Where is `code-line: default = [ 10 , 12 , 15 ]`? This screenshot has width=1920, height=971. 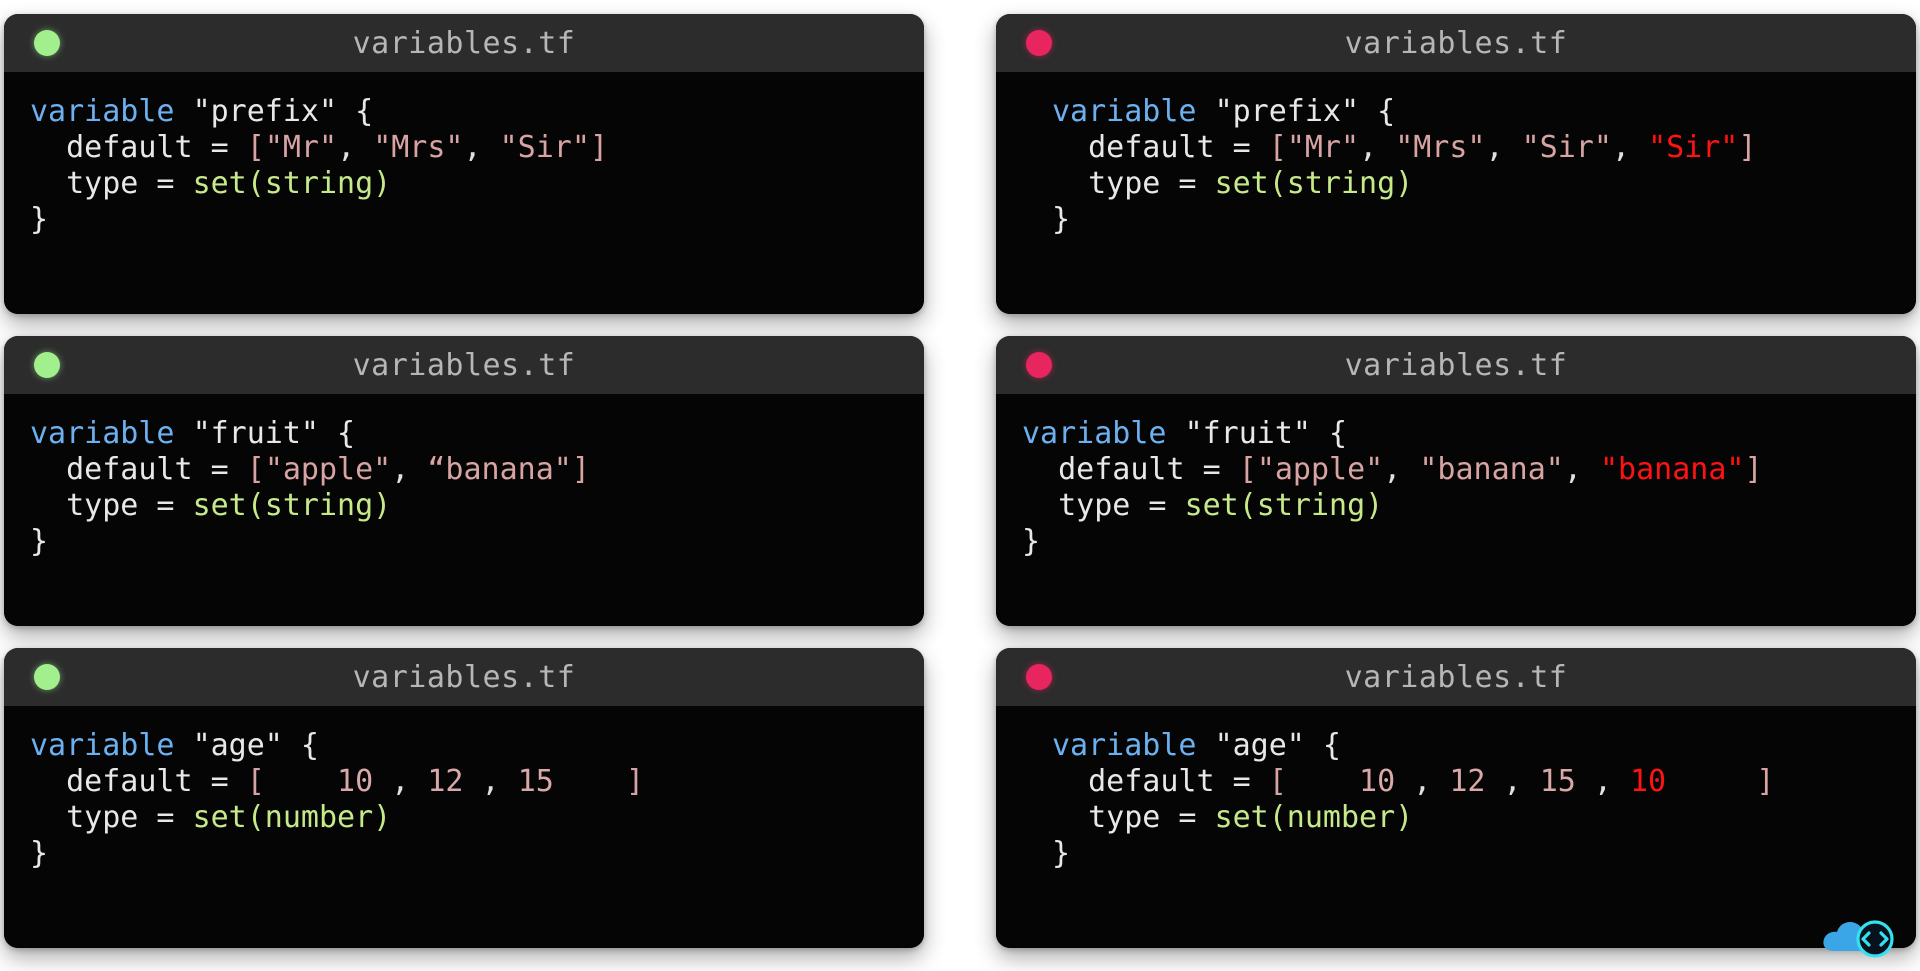 code-line: default = [ 10 , 12 , 15 ] is located at coordinates (464, 782).